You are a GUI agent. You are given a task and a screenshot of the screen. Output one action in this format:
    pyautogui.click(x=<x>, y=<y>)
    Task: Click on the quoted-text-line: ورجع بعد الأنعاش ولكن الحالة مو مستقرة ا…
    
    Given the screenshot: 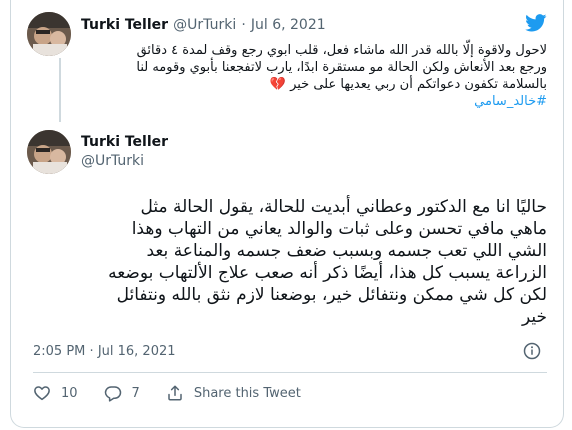 What is the action you would take?
    pyautogui.click(x=341, y=67)
    